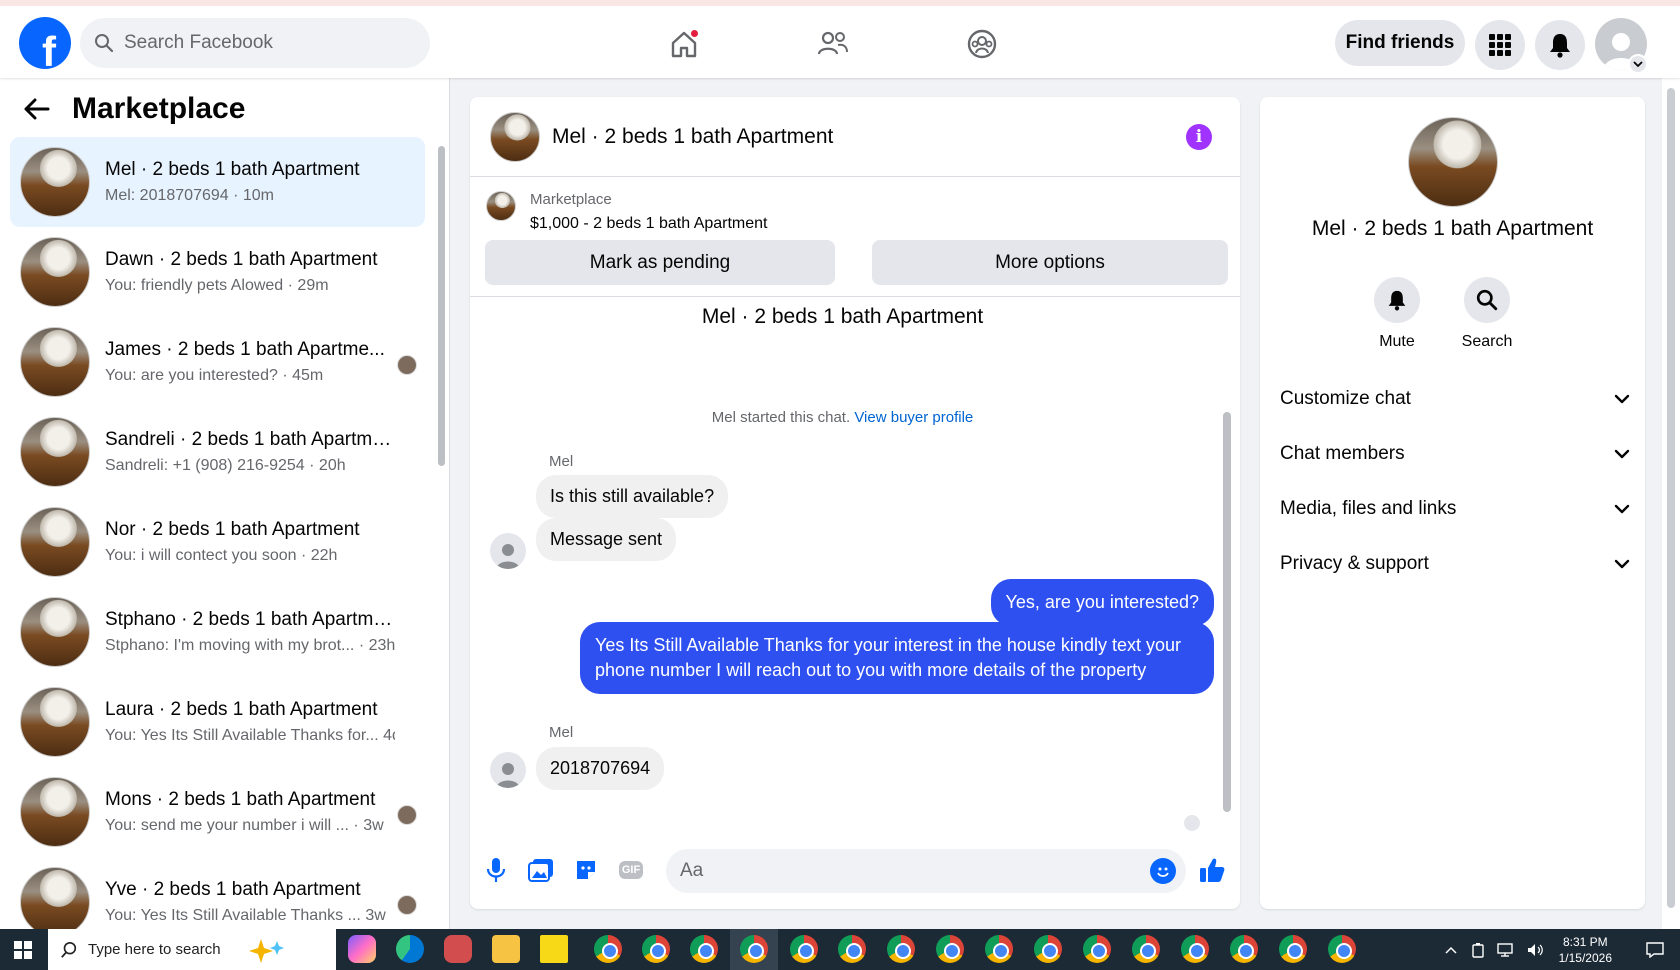  I want to click on search-in-chat-button, so click(1487, 300).